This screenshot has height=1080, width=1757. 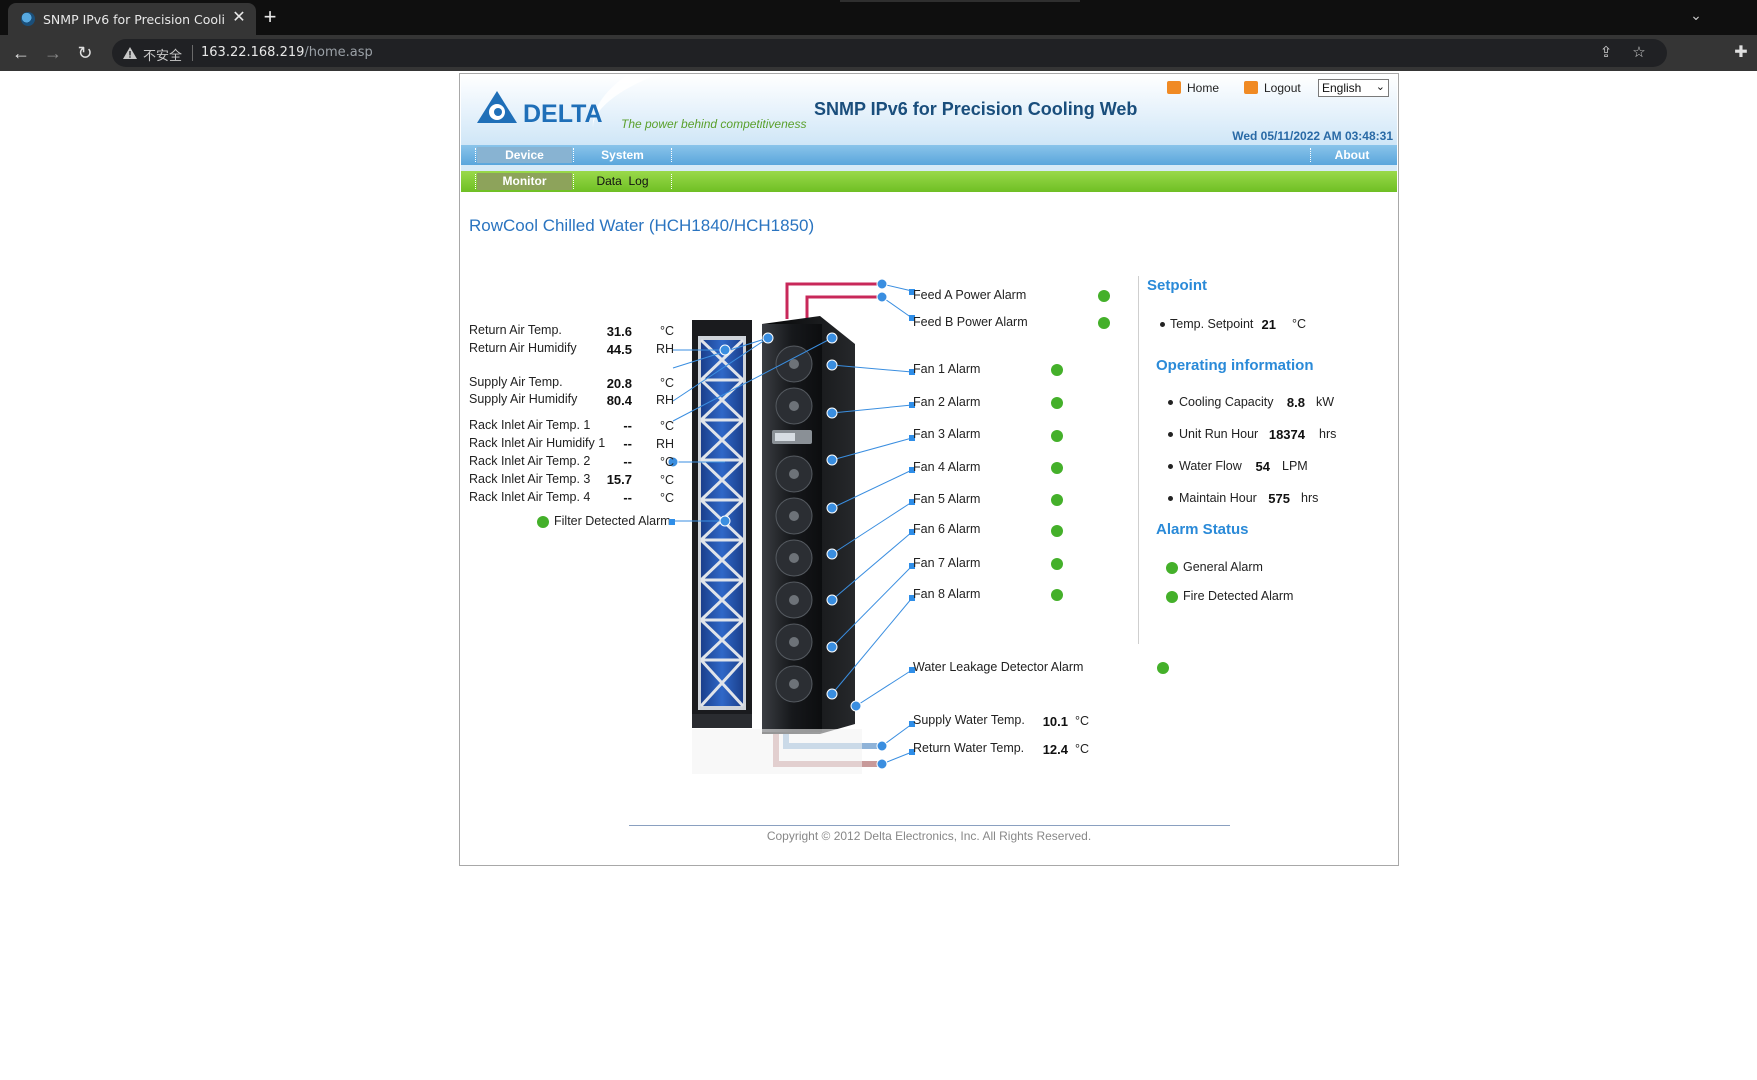 What do you see at coordinates (1295, 466) in the screenshot?
I see `water-flow-unit: LPM` at bounding box center [1295, 466].